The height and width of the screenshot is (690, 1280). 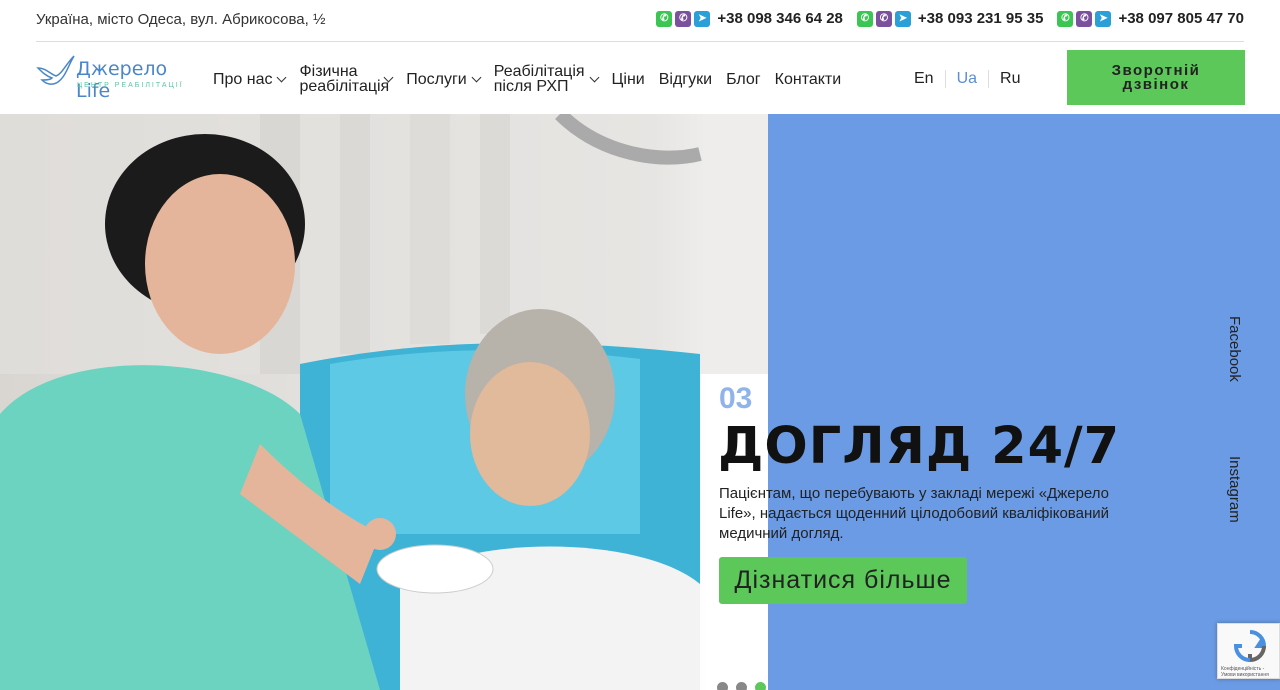 I want to click on lang-ru: Ru, so click(x=1009, y=79).